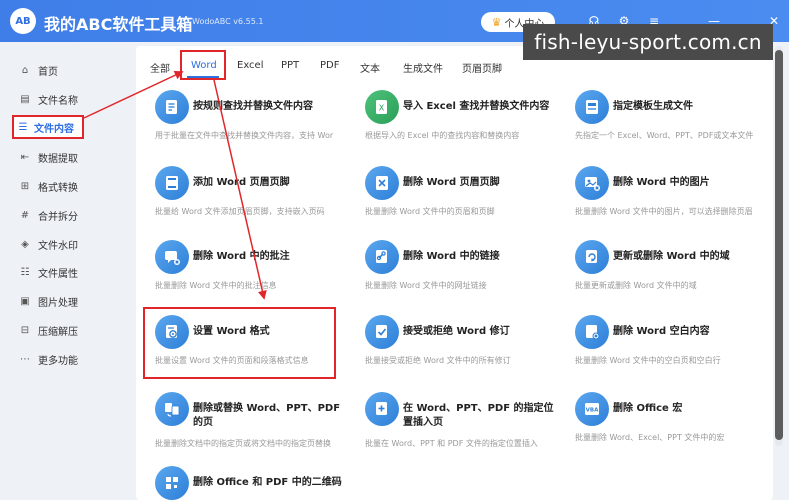  Describe the element at coordinates (592, 183) in the screenshot. I see `image-delete-icon` at that location.